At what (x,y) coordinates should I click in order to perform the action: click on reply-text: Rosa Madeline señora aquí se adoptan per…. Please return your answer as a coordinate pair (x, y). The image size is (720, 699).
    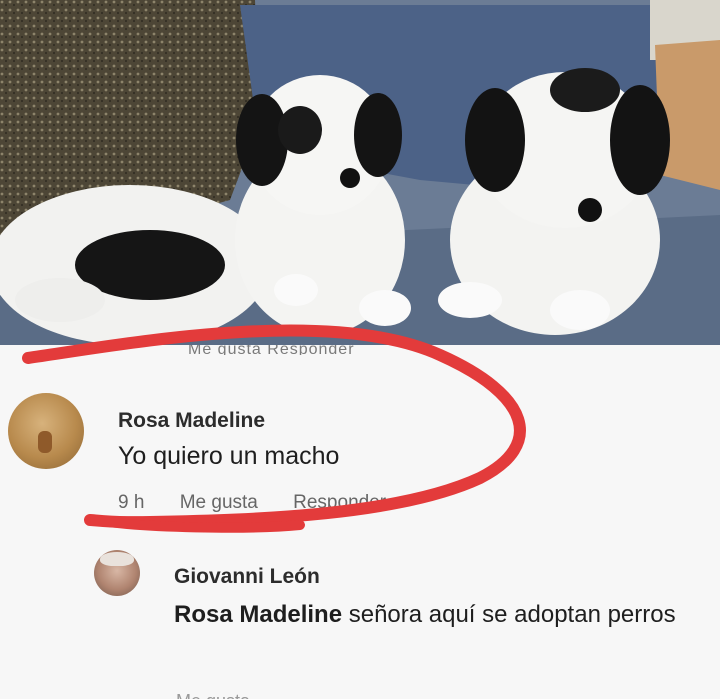
    Looking at the image, I should click on (444, 615).